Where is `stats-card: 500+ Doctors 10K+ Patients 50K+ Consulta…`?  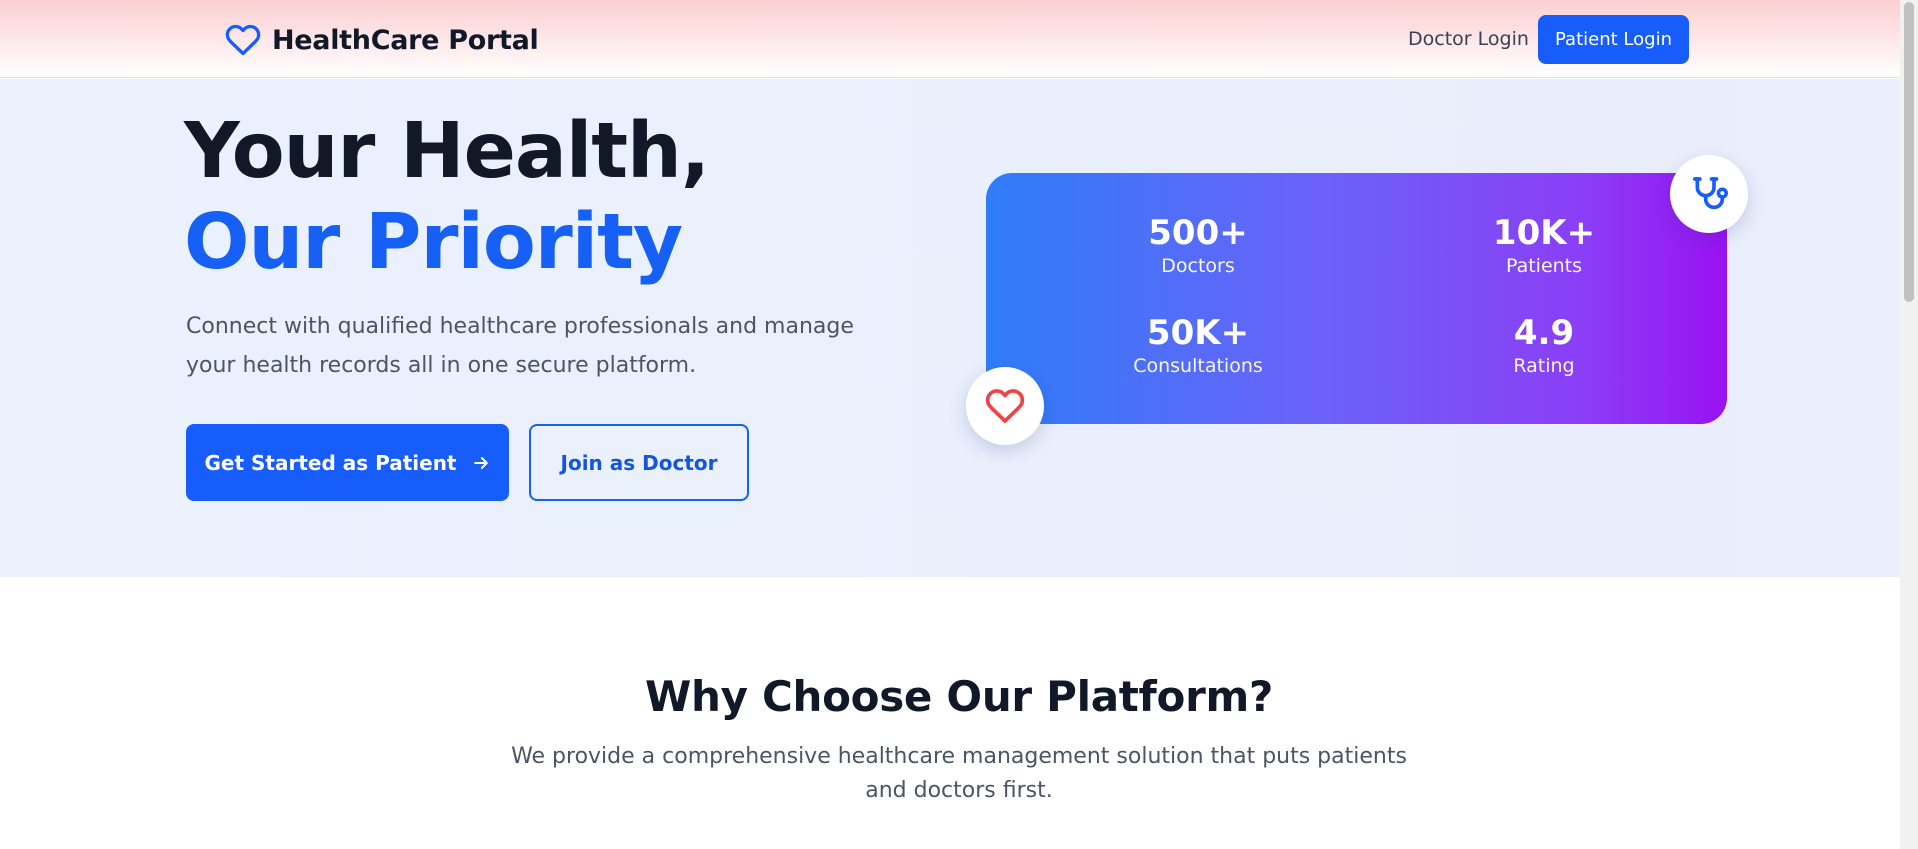
stats-card: 500+ Doctors 10K+ Patients 50K+ Consulta… is located at coordinates (1356, 298).